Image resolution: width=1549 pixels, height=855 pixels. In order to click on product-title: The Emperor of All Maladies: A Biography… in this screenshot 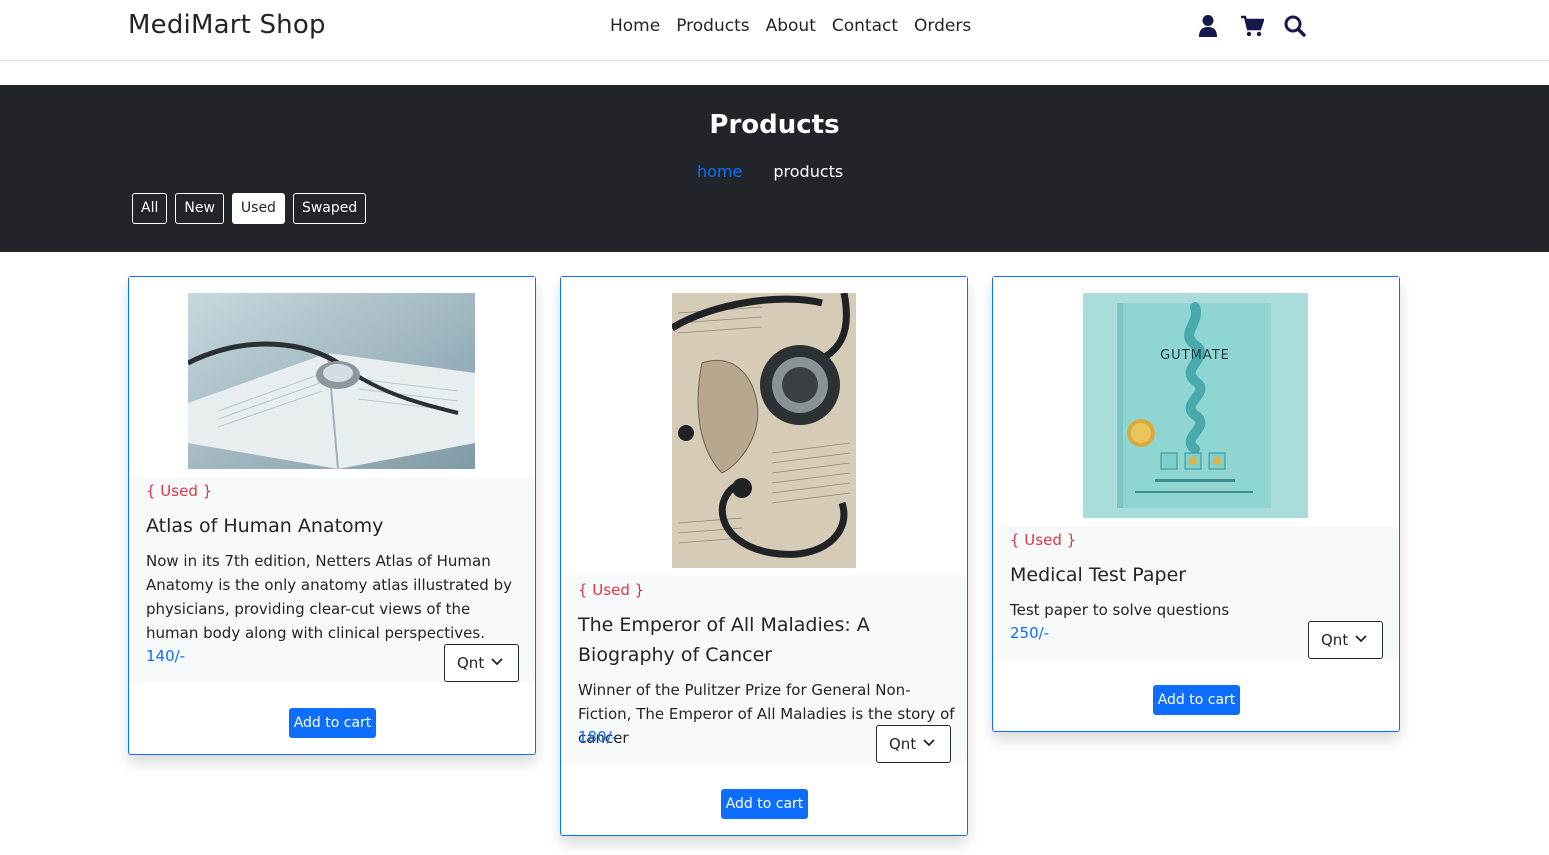, I will do `click(724, 640)`.